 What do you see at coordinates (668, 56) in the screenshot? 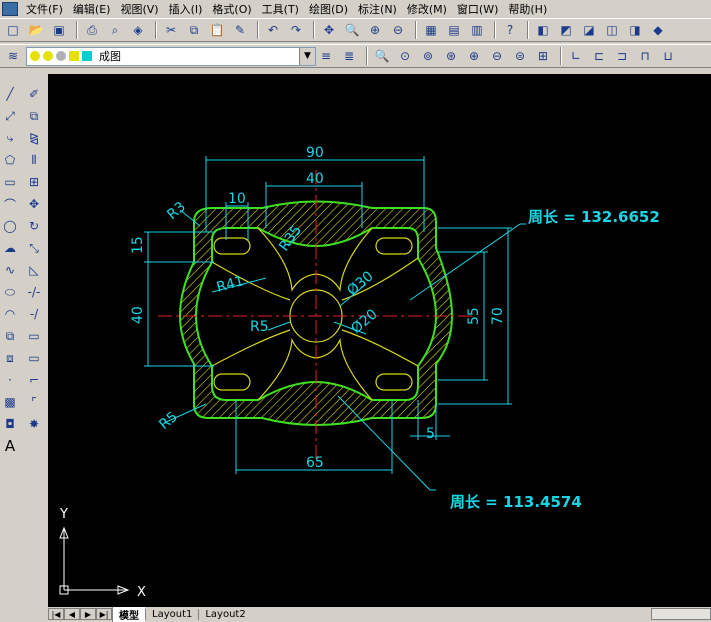
I see `ucs-object-icon: ⊔` at bounding box center [668, 56].